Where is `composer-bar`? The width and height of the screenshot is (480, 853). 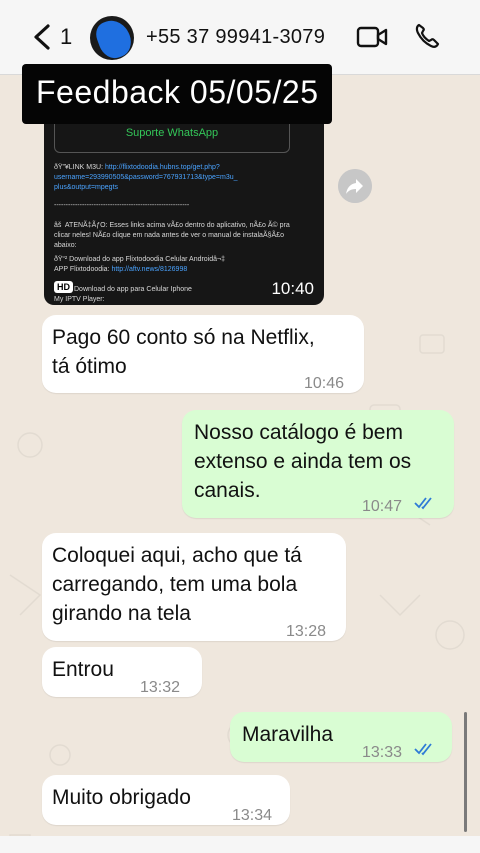
composer-bar is located at coordinates (240, 844).